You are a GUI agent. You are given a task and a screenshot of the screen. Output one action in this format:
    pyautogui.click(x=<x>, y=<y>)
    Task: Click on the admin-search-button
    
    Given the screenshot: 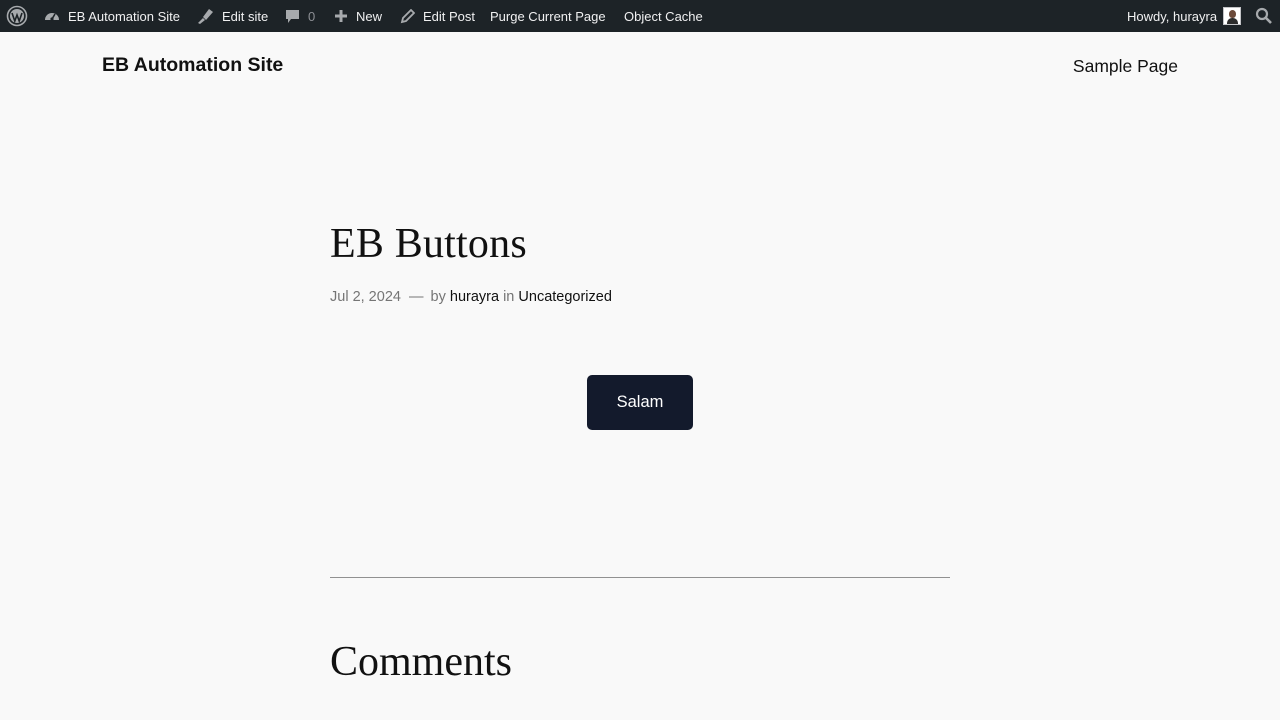 What is the action you would take?
    pyautogui.click(x=1264, y=16)
    